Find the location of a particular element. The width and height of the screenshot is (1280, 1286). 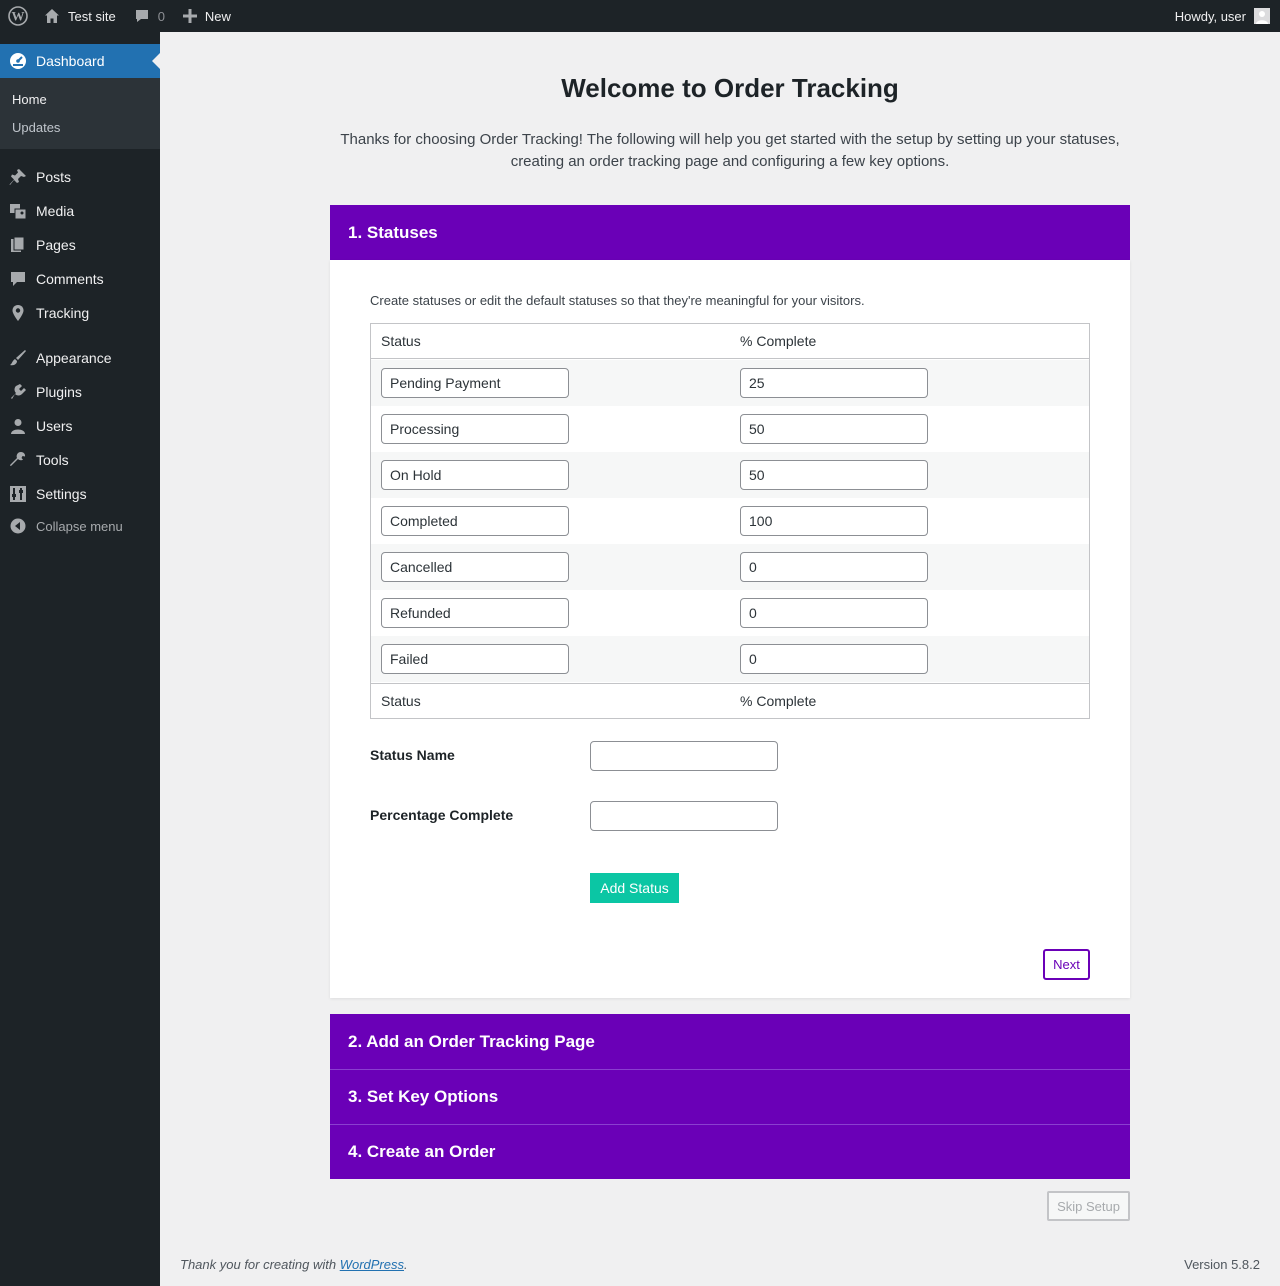

pushpin-icon is located at coordinates (18, 177).